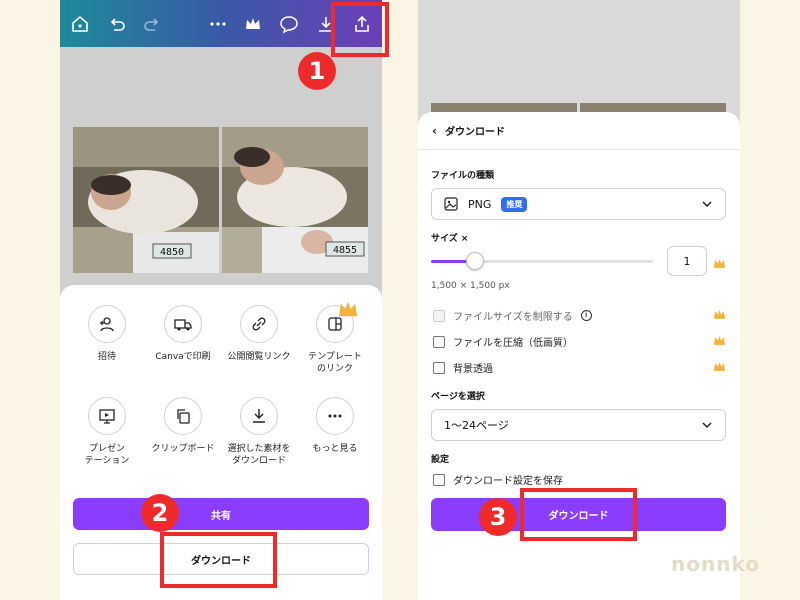 Image resolution: width=800 pixels, height=600 pixels. What do you see at coordinates (458, 397) in the screenshot?
I see `page-select-label: ページを選択` at bounding box center [458, 397].